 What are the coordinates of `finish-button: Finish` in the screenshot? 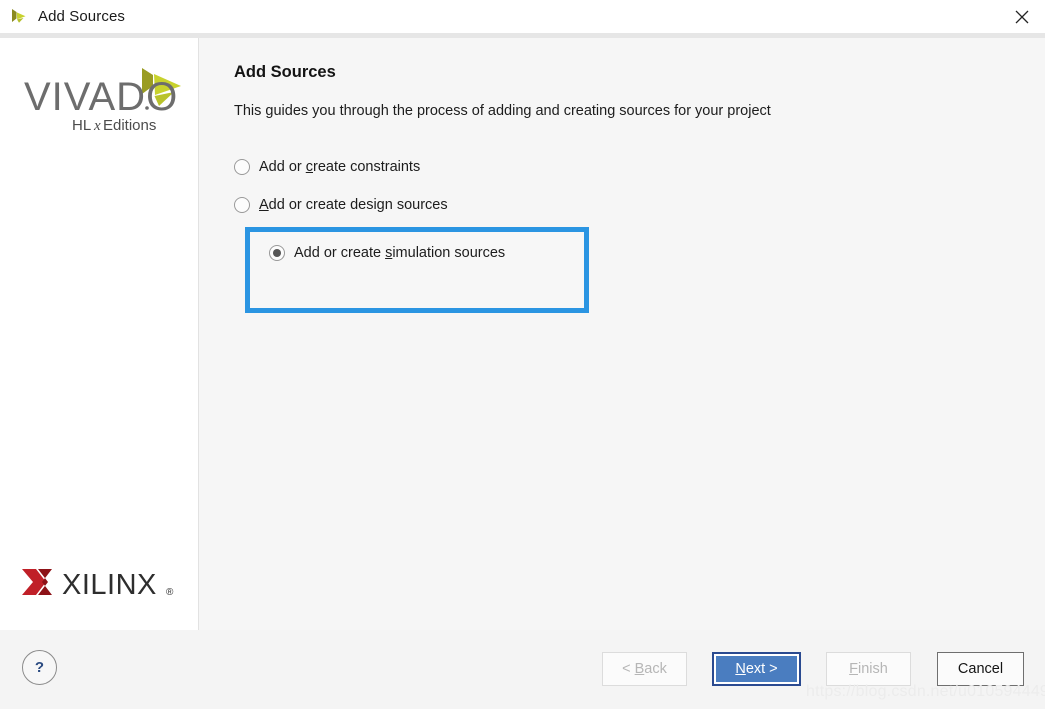 It's located at (868, 669).